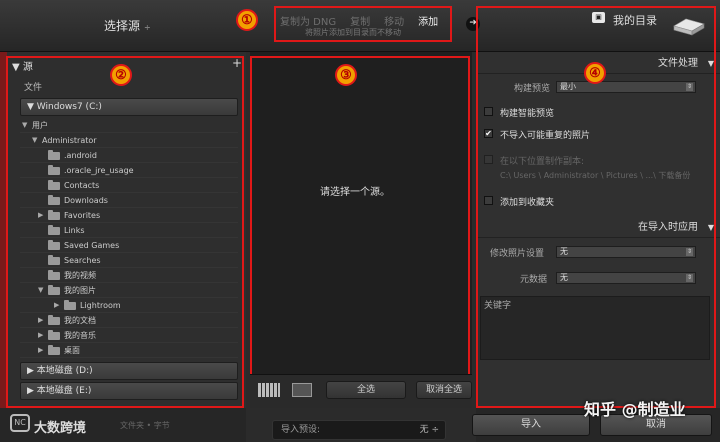 The width and height of the screenshot is (720, 442). Describe the element at coordinates (366, 390) in the screenshot. I see `select-all-button: 全选` at that location.